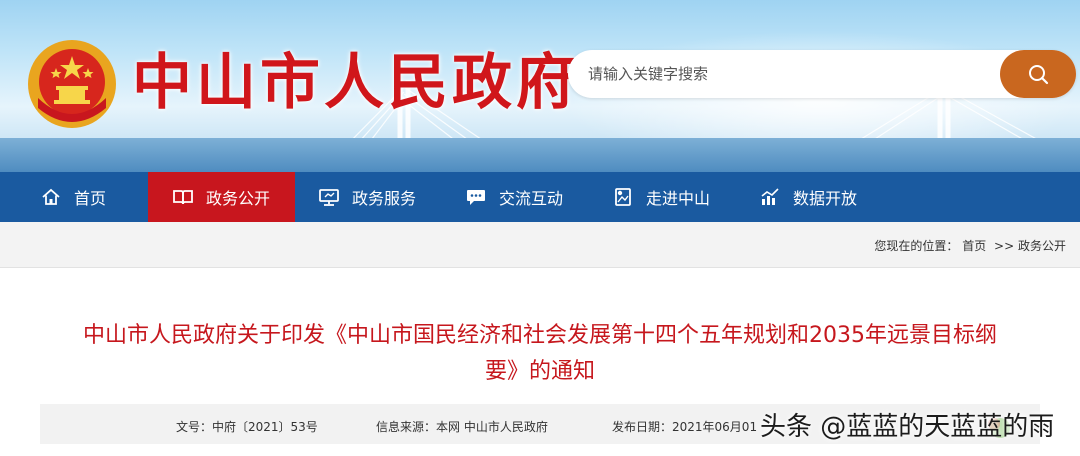  I want to click on breadcrumb: 您现在的位置： 首页 >> 政务公开, so click(970, 245).